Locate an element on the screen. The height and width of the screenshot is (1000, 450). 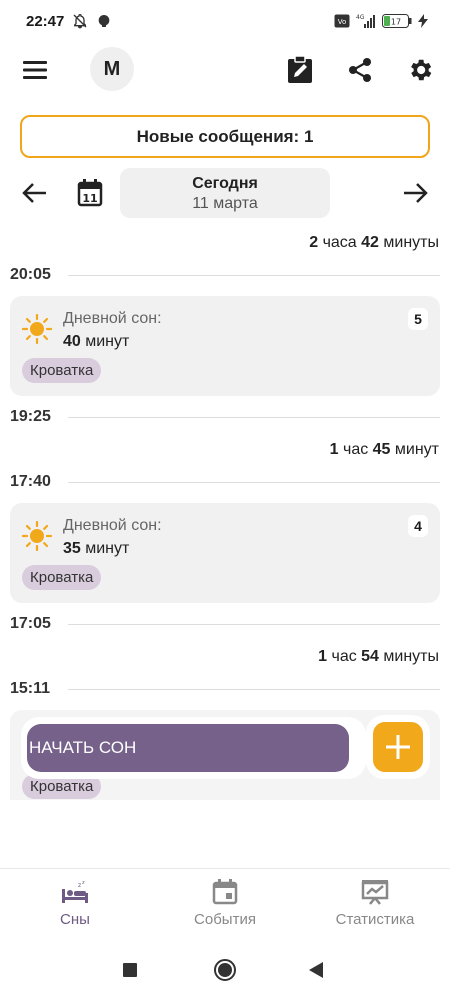
charging-icon is located at coordinates (423, 21).